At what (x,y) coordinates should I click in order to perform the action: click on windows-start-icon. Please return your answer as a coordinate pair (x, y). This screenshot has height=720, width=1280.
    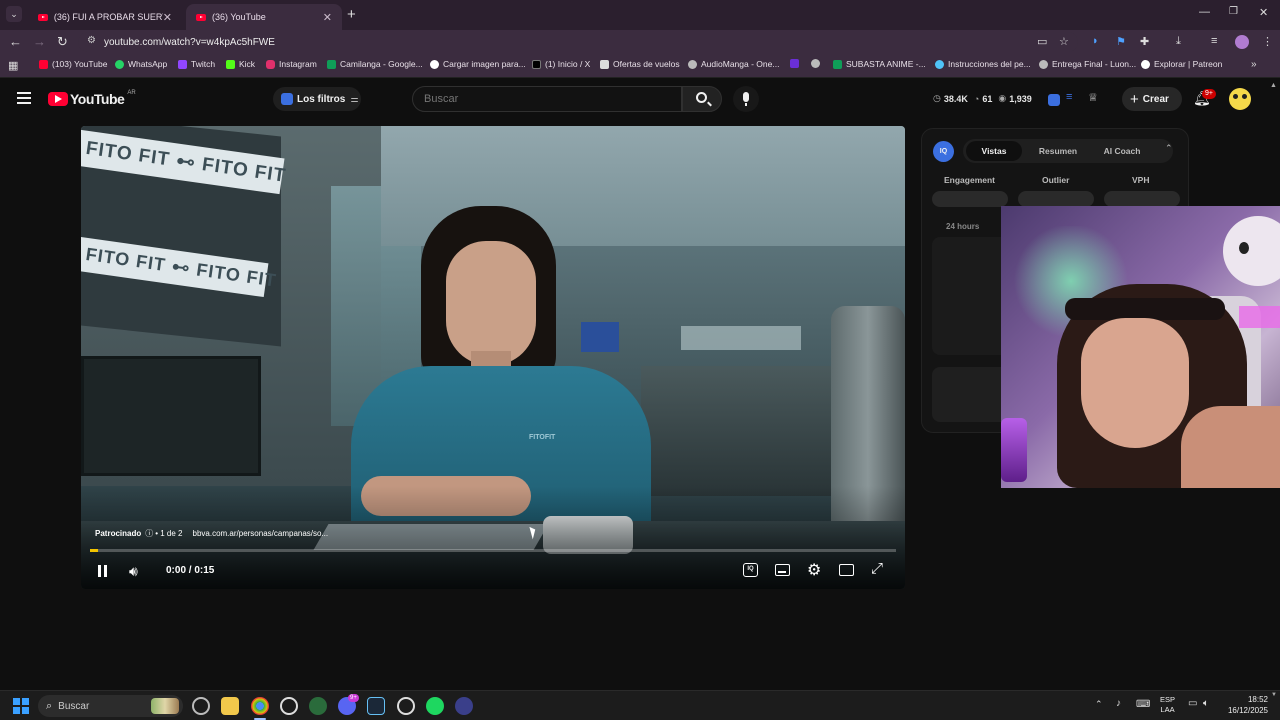
    Looking at the image, I should click on (21, 706).